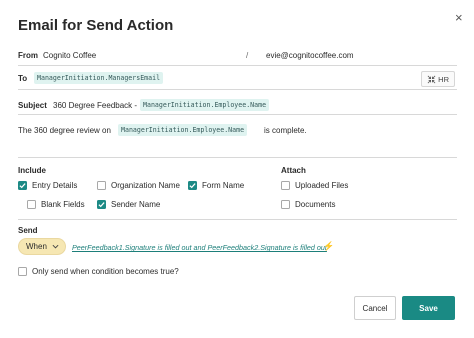 The width and height of the screenshot is (474, 338). What do you see at coordinates (285, 130) in the screenshot?
I see `body-text-after: is complete.` at bounding box center [285, 130].